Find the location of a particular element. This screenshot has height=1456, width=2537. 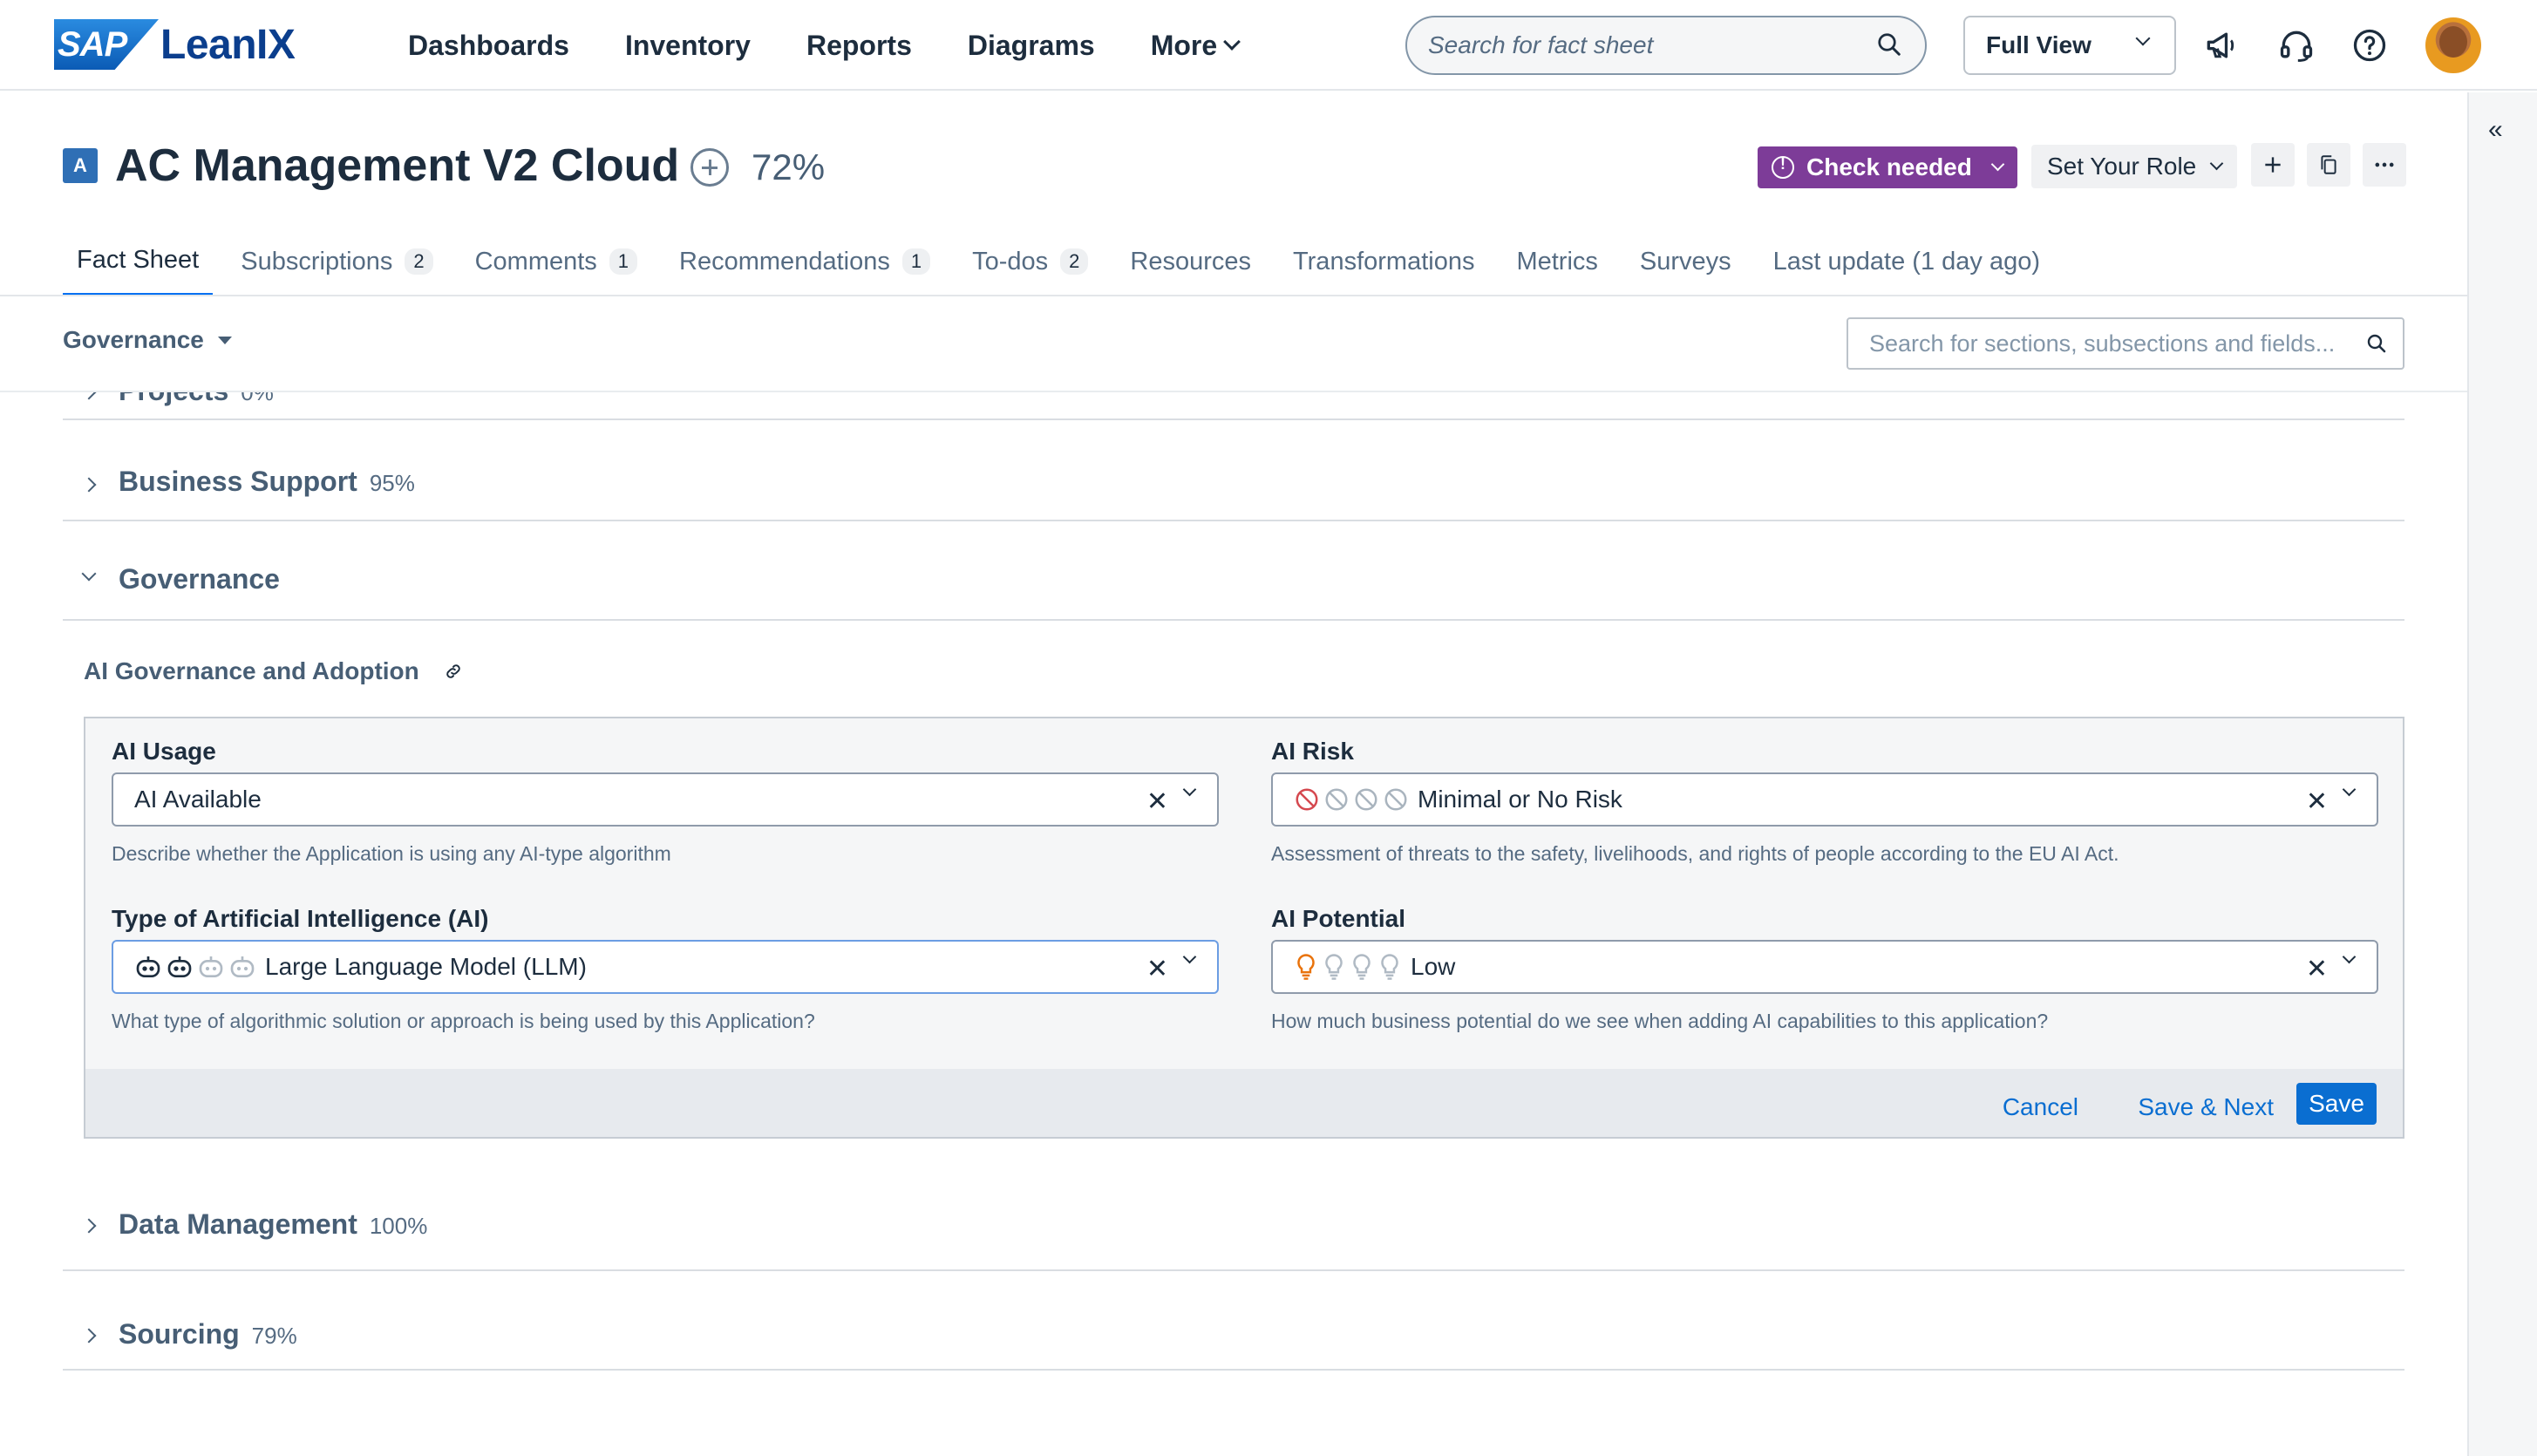

nav-reports: Reports is located at coordinates (859, 46).